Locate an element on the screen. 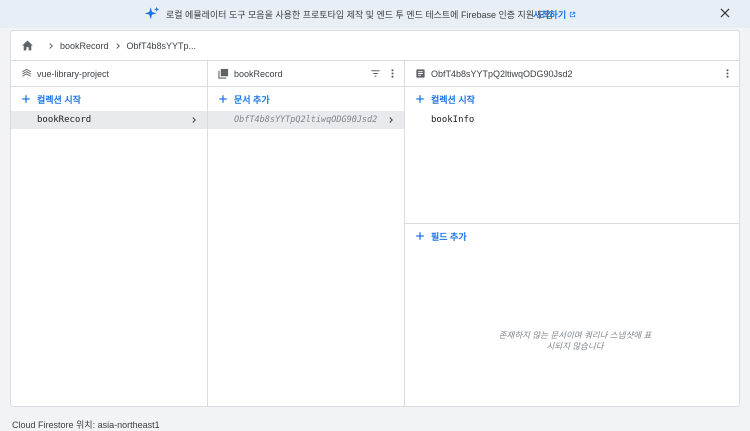  add-field-label: 필드 추가 is located at coordinates (449, 236).